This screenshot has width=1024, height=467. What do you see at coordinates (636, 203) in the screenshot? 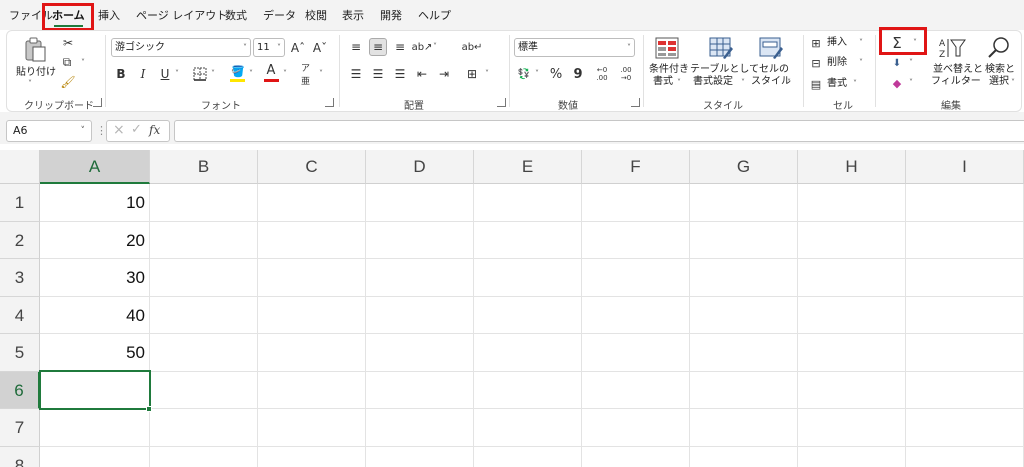
I see `cell-f1` at bounding box center [636, 203].